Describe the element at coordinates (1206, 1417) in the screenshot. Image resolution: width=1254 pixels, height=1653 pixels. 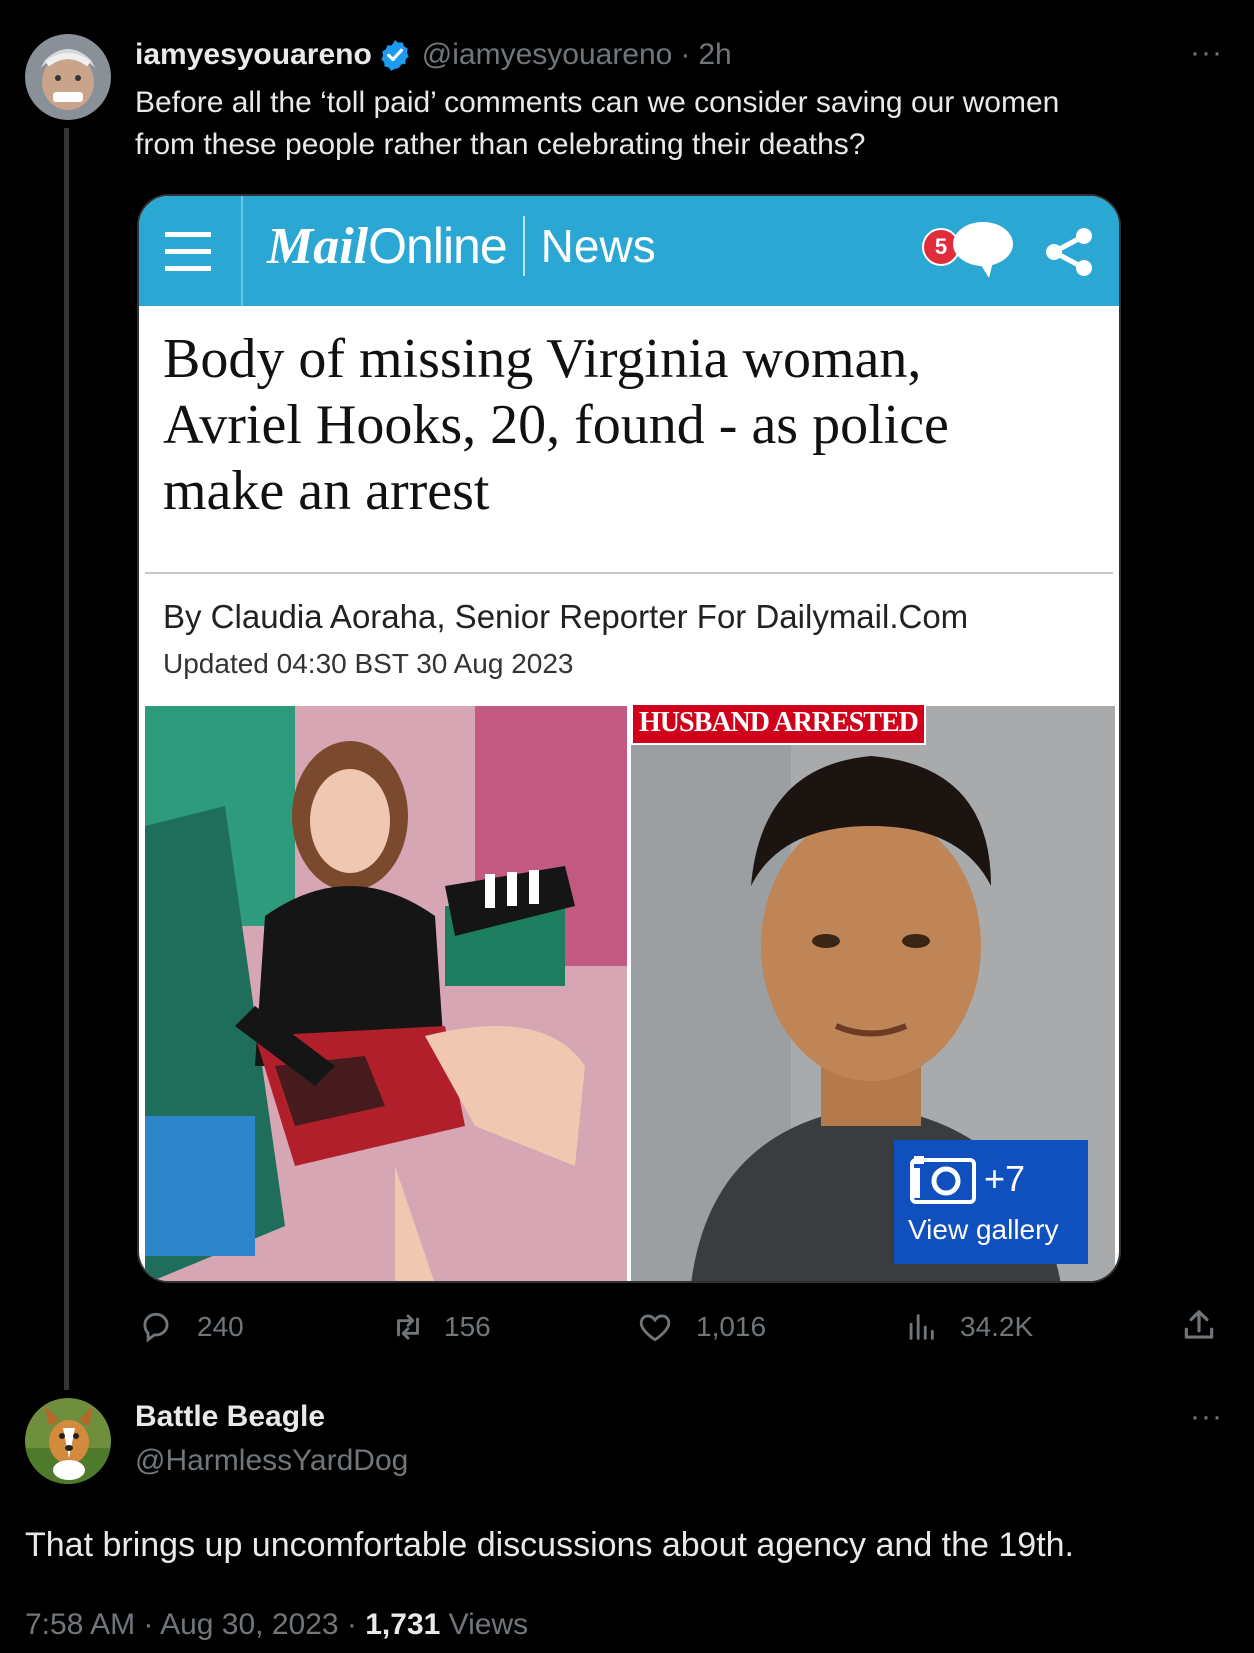
I see `reply-more-options-icon: ···` at that location.